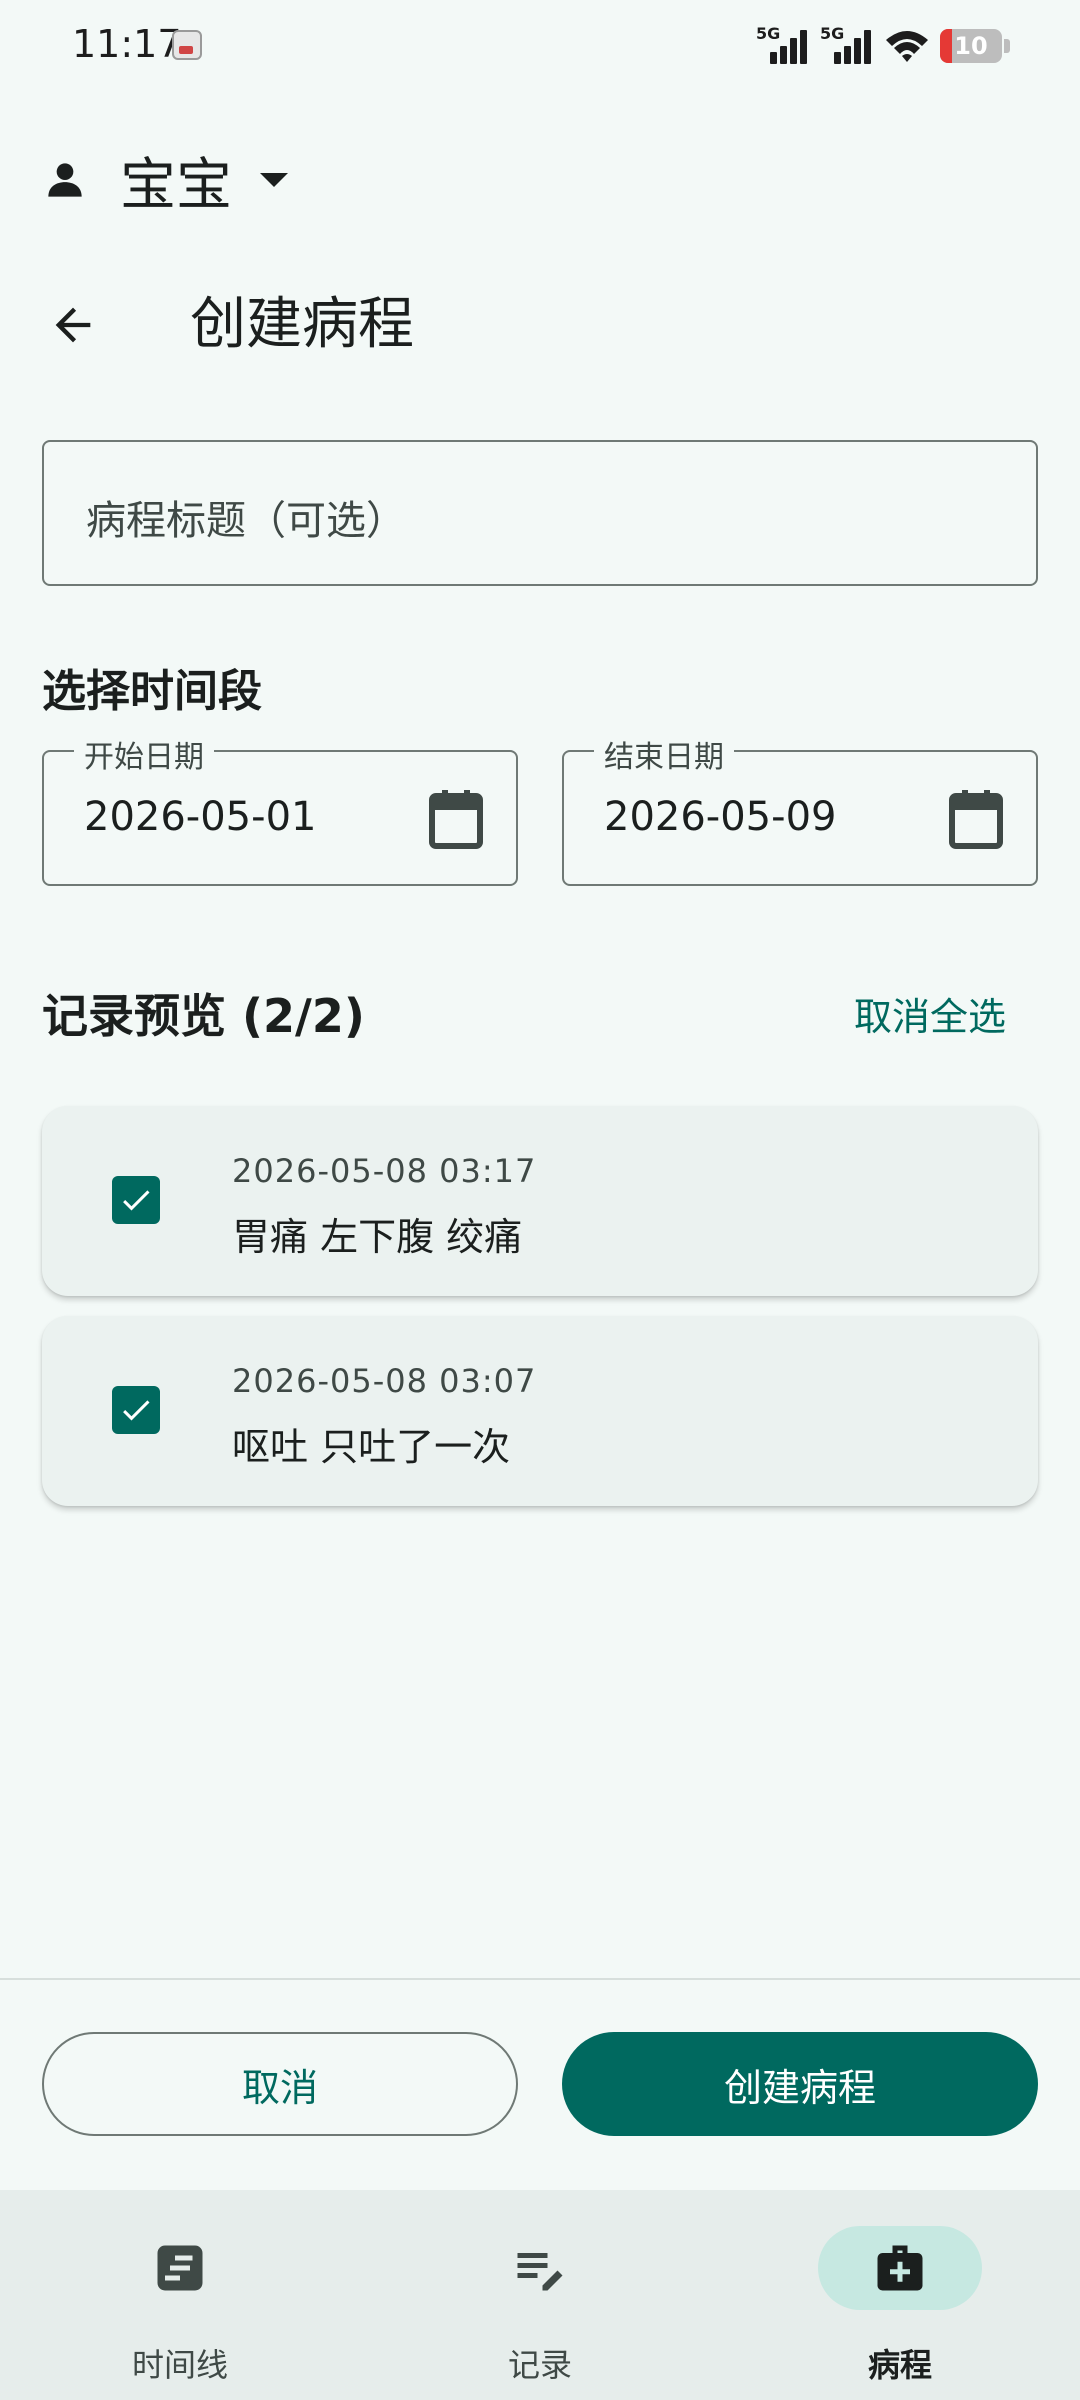 The image size is (1080, 2400). What do you see at coordinates (152, 691) in the screenshot?
I see `time-range-heading: 选择时间段` at bounding box center [152, 691].